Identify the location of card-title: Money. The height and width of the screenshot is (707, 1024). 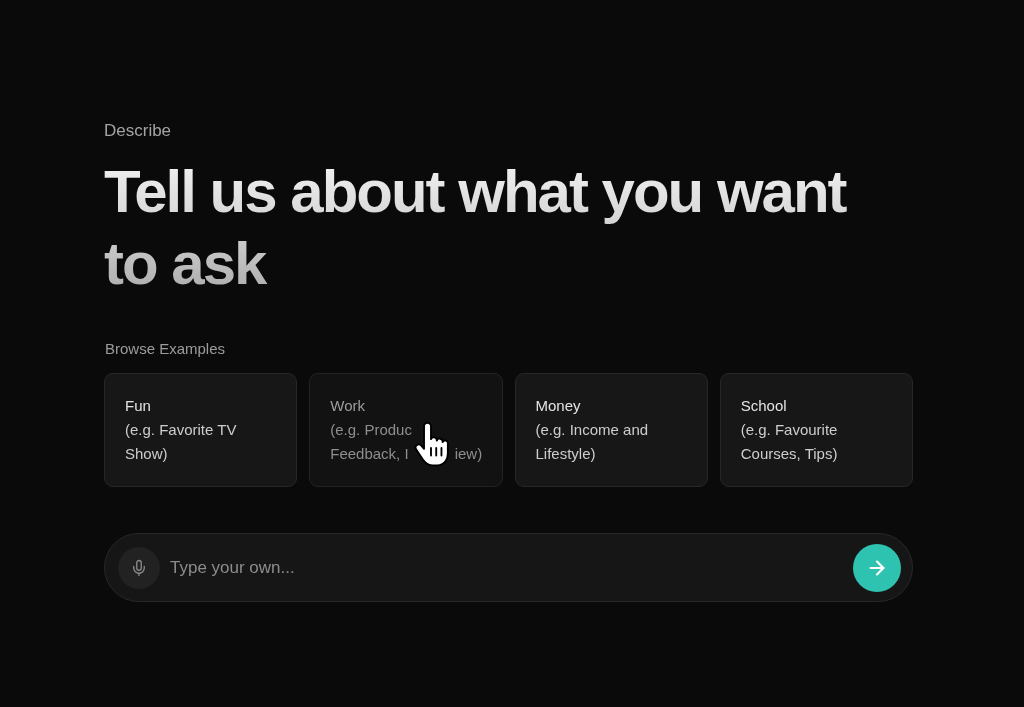
(558, 406).